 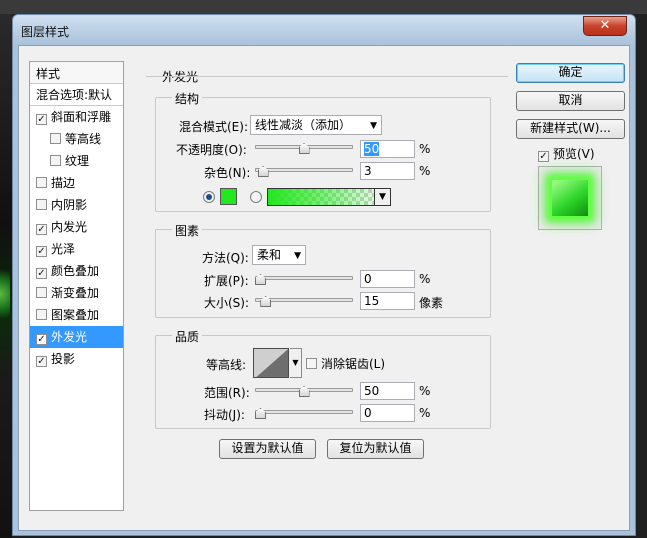 I want to click on noise-label: 杂色(N):, so click(x=227, y=173).